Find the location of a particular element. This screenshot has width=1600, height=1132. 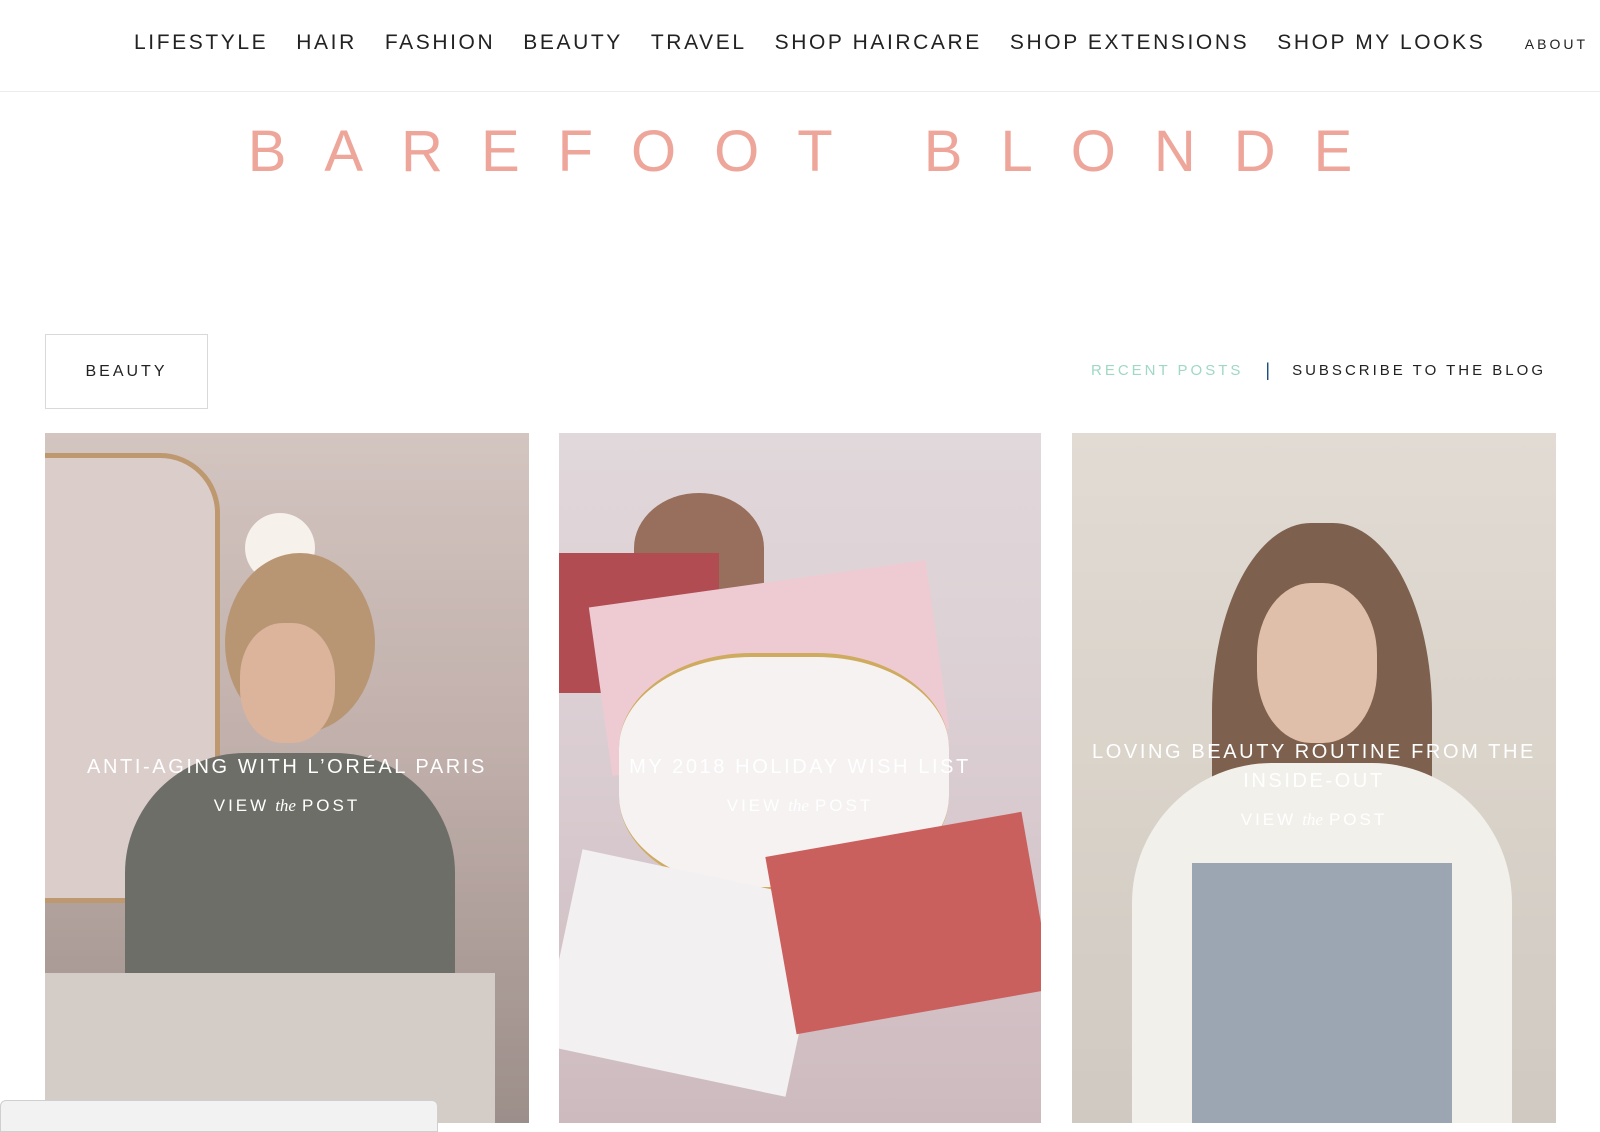

post-title: MY 2018 HOLIDAY WISH LIST is located at coordinates (800, 767).